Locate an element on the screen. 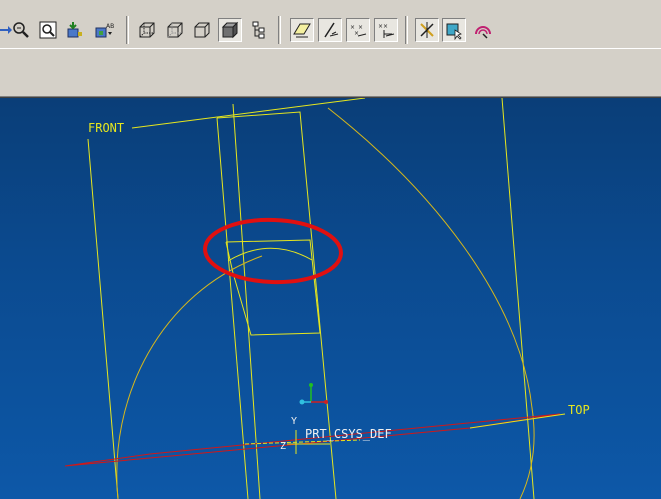 This screenshot has height=499, width=661. main-toolbar: AB × × × ×× is located at coordinates (330, 24).